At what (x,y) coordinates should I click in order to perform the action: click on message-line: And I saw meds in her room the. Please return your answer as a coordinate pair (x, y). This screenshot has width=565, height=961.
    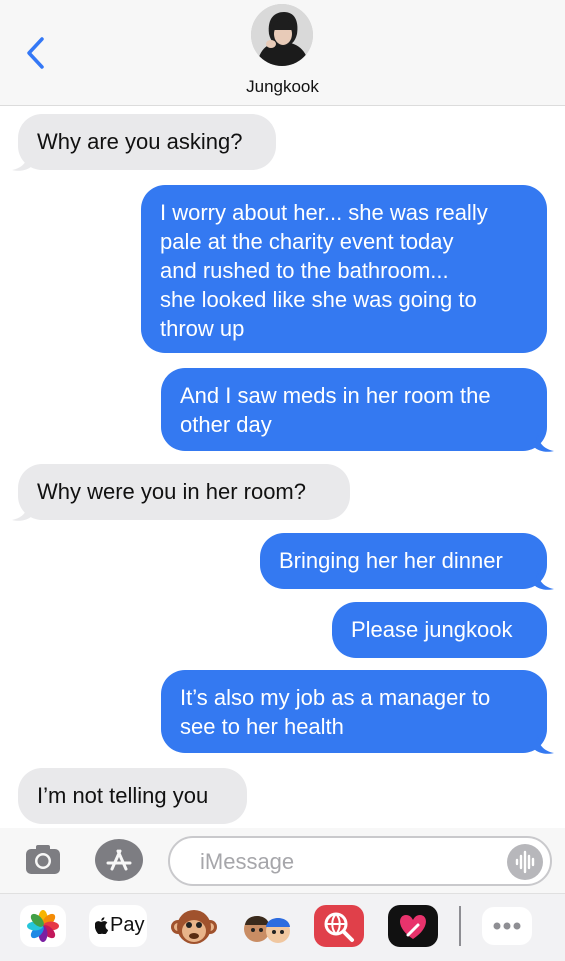
    Looking at the image, I should click on (335, 395).